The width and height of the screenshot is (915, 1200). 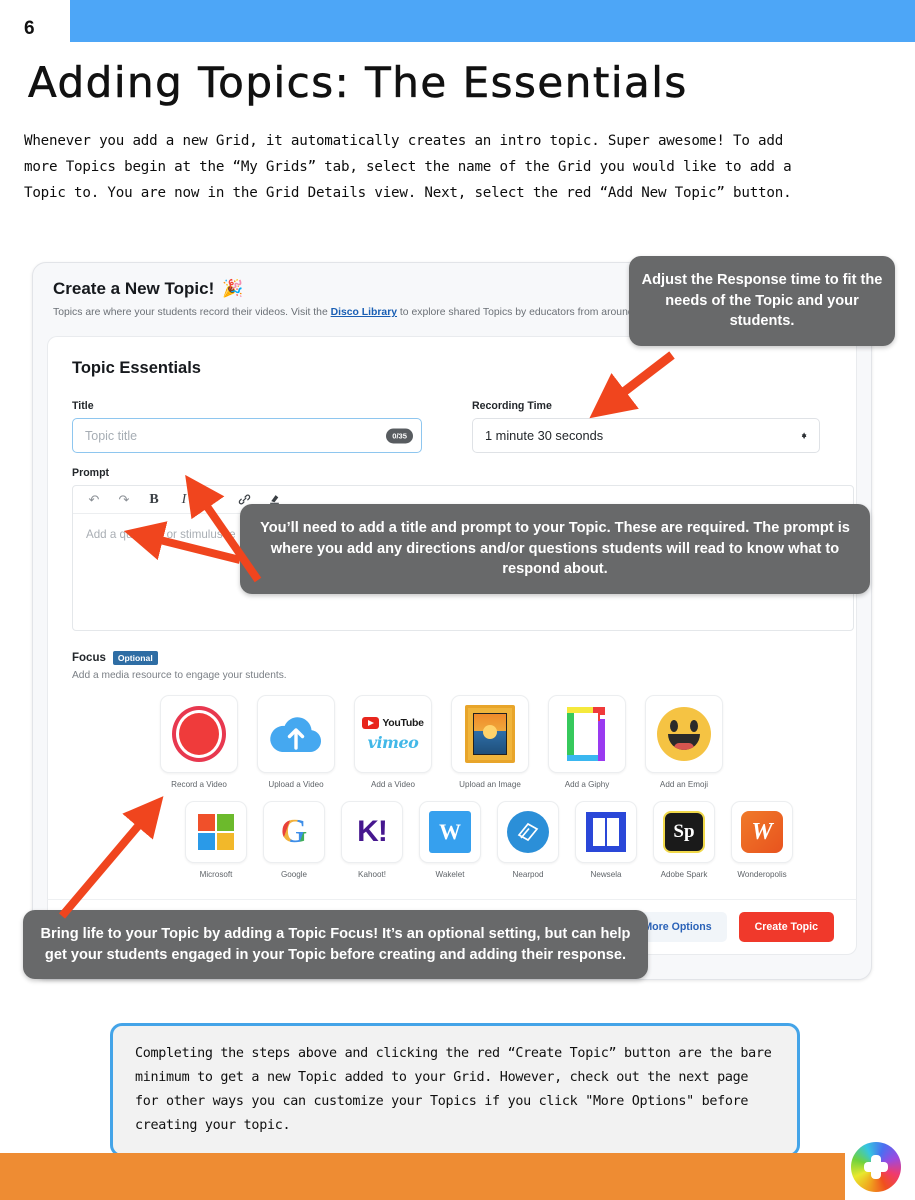 I want to click on focus-tile-caption: Newsela, so click(x=606, y=874).